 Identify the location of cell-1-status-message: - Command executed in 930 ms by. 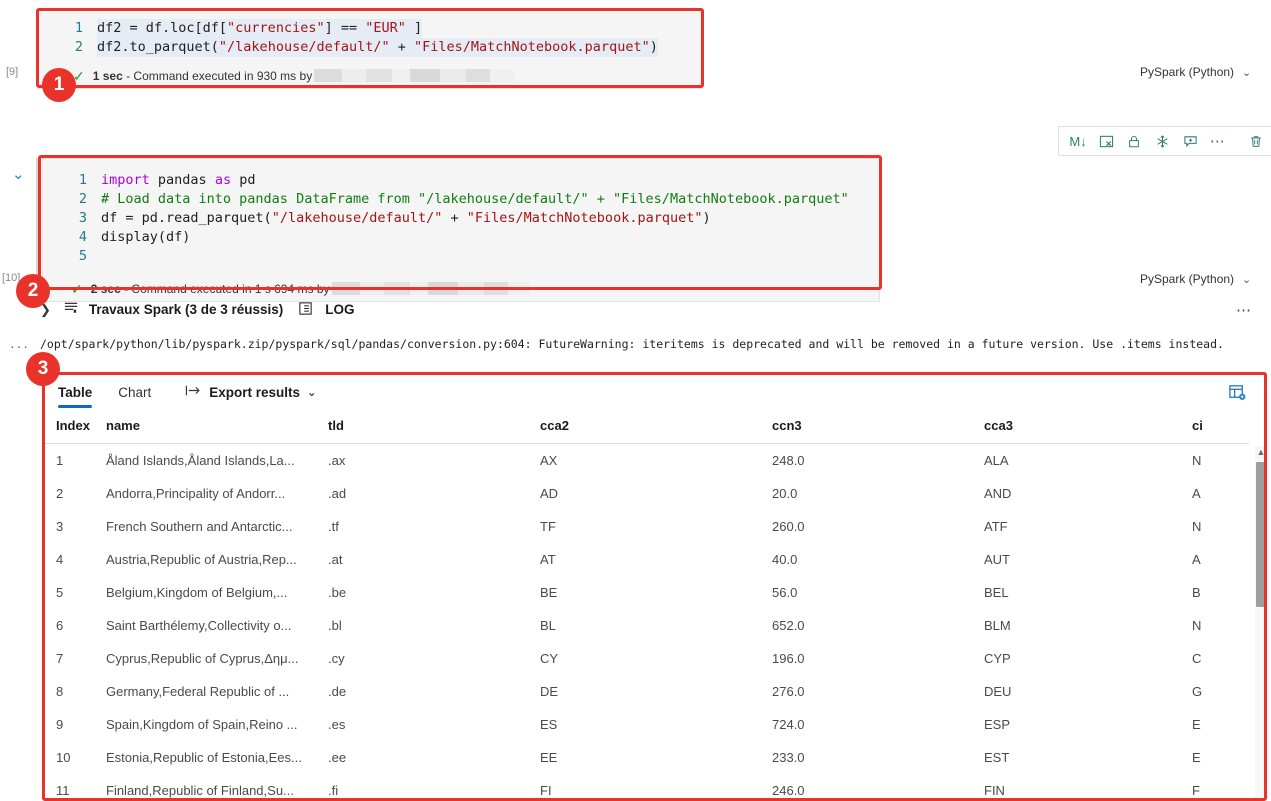
(217, 75).